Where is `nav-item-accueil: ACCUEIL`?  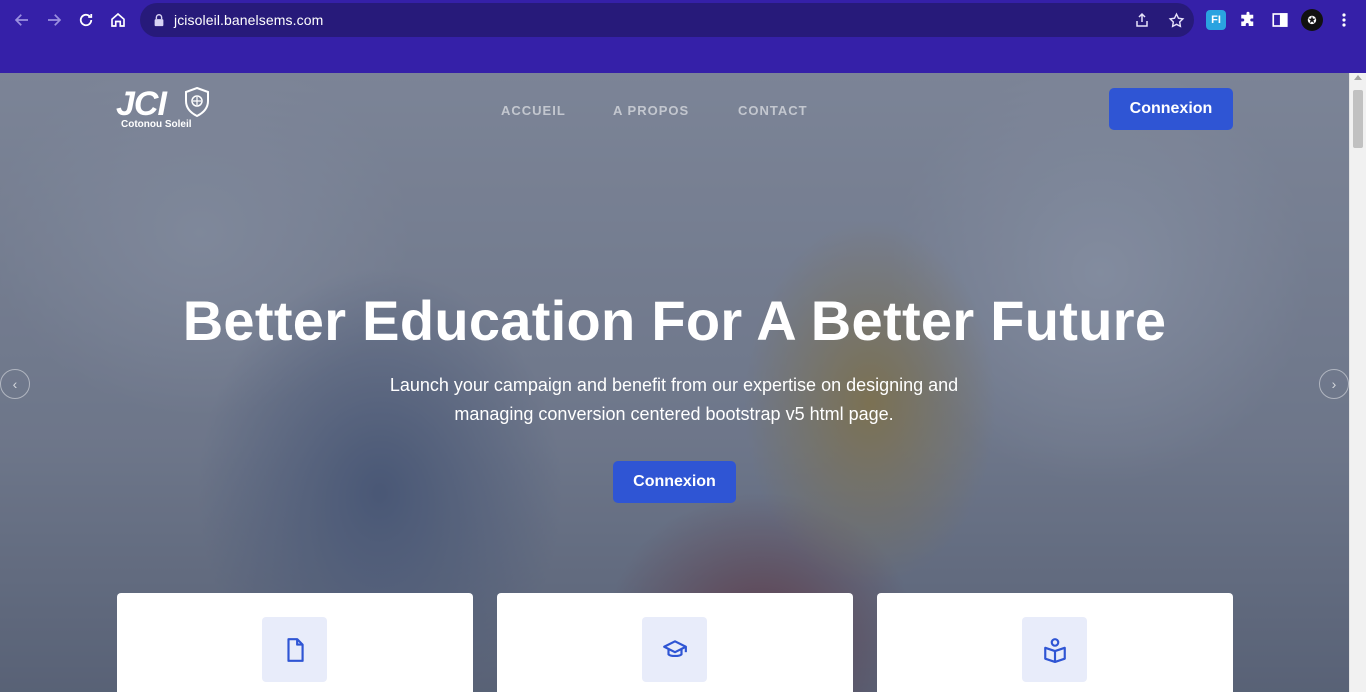
nav-item-accueil: ACCUEIL is located at coordinates (533, 110).